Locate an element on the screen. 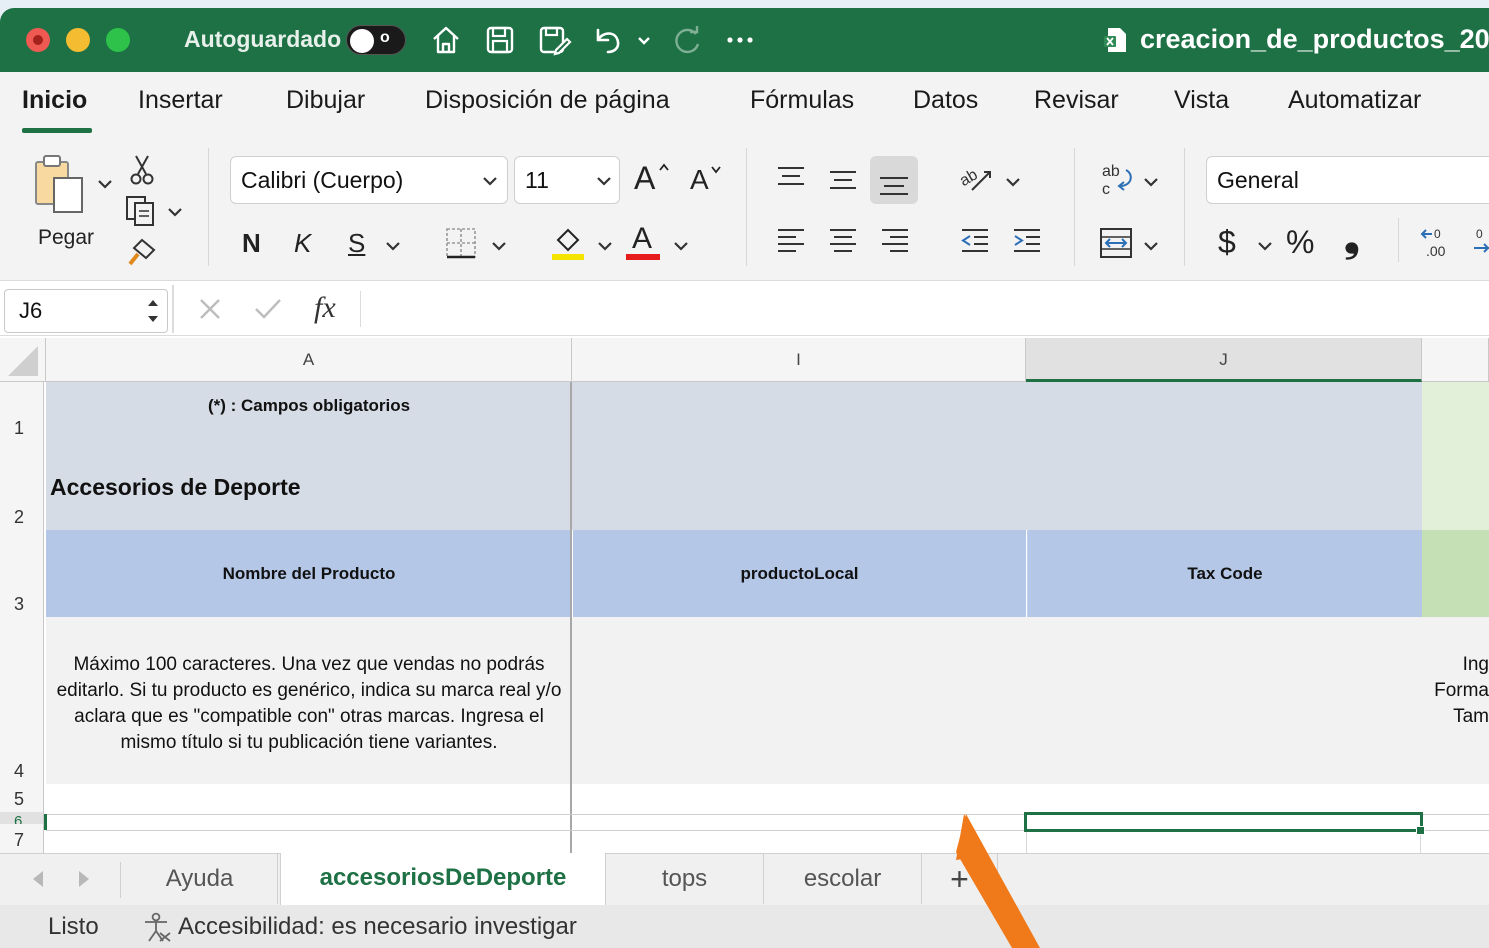 The width and height of the screenshot is (1489, 948). undo-dropdown-chevron-icon is located at coordinates (644, 40).